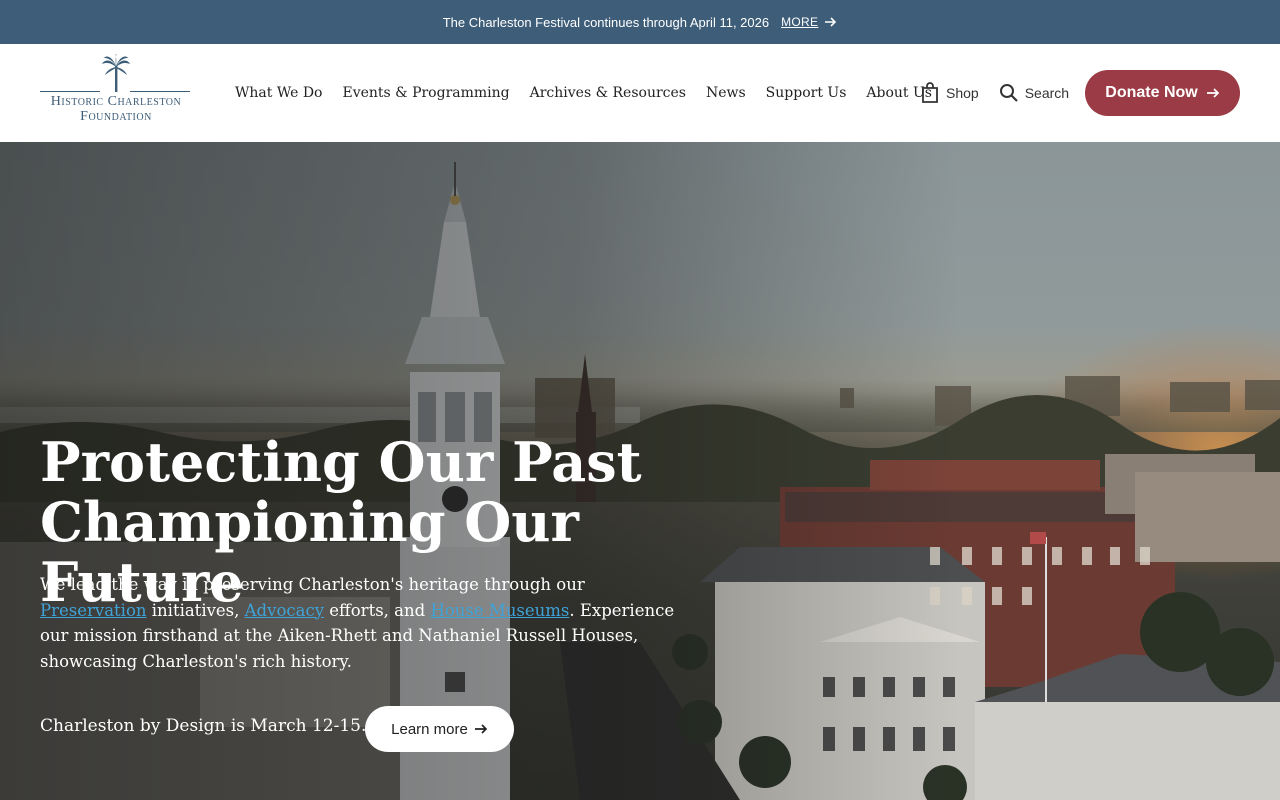 The height and width of the screenshot is (800, 1280). Describe the element at coordinates (116, 73) in the screenshot. I see `palmetto-tree-icon` at that location.